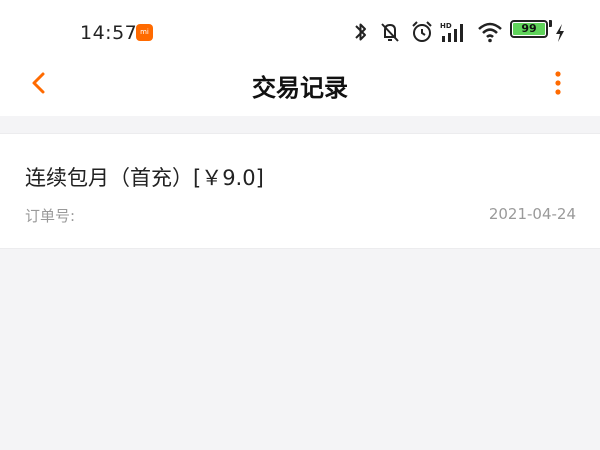  Describe the element at coordinates (446, 26) in the screenshot. I see `svg-text: HD` at that location.